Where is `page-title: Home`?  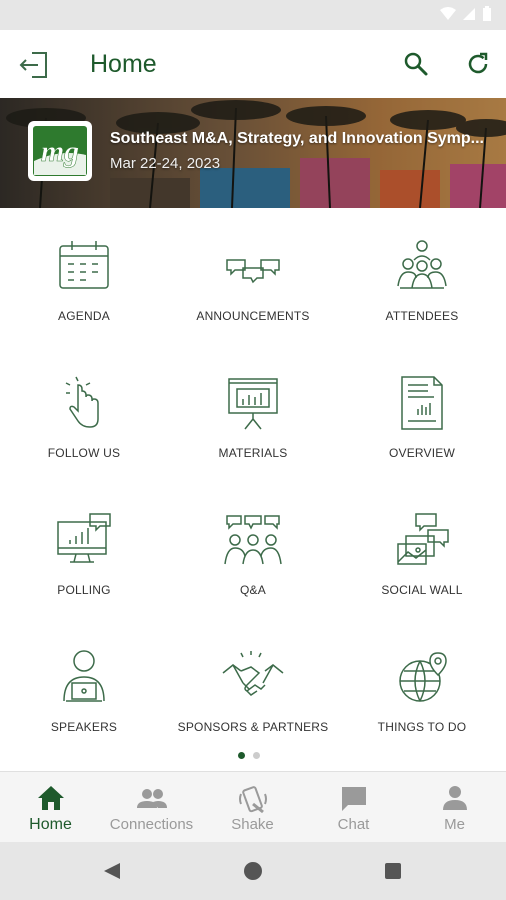 page-title: Home is located at coordinates (123, 64).